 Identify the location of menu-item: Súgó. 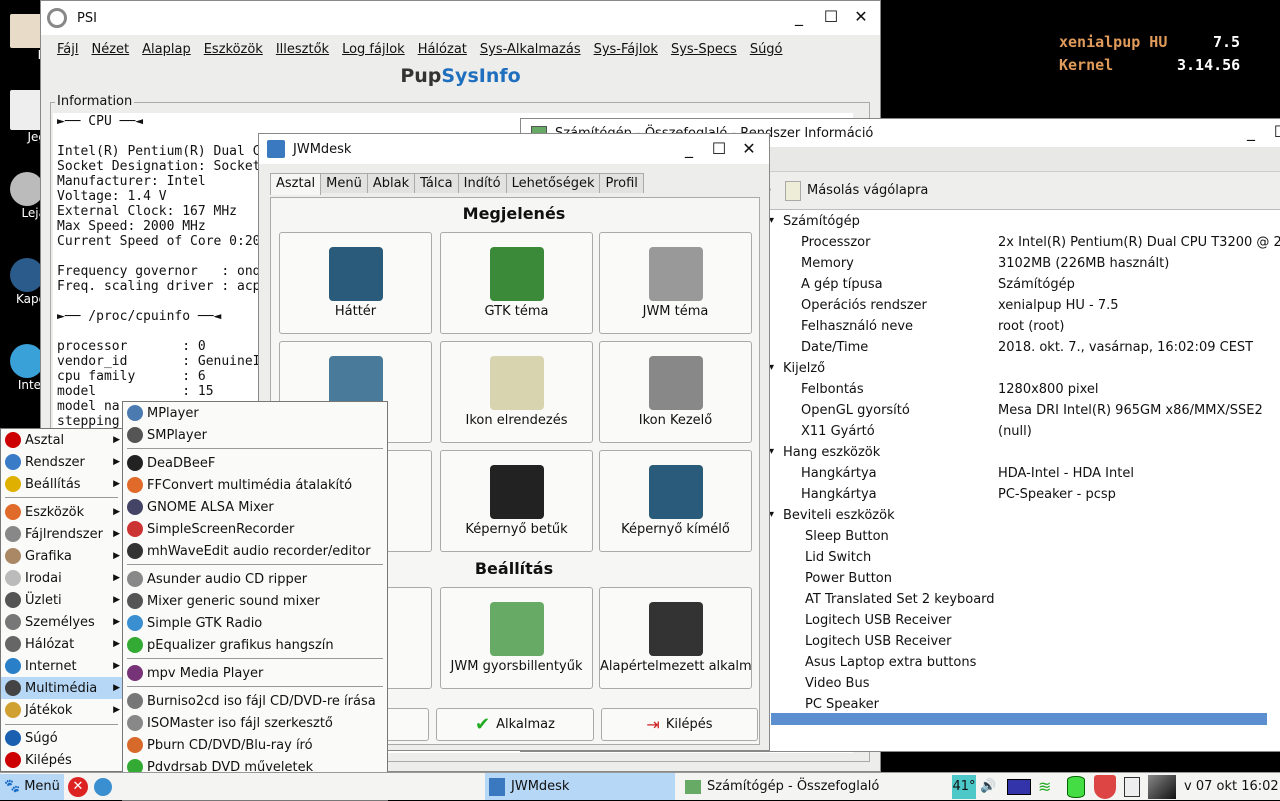
(766, 49).